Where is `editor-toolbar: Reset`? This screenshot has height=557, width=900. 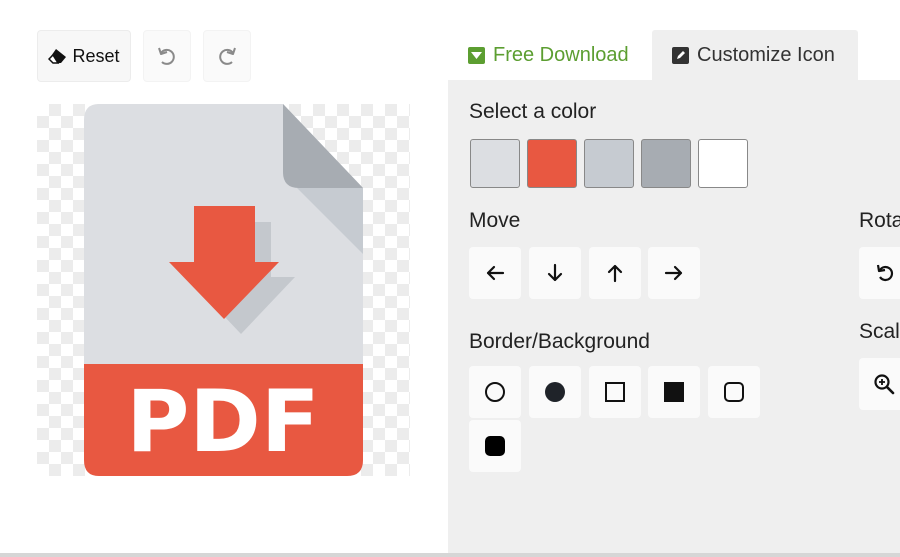
editor-toolbar: Reset is located at coordinates (144, 56).